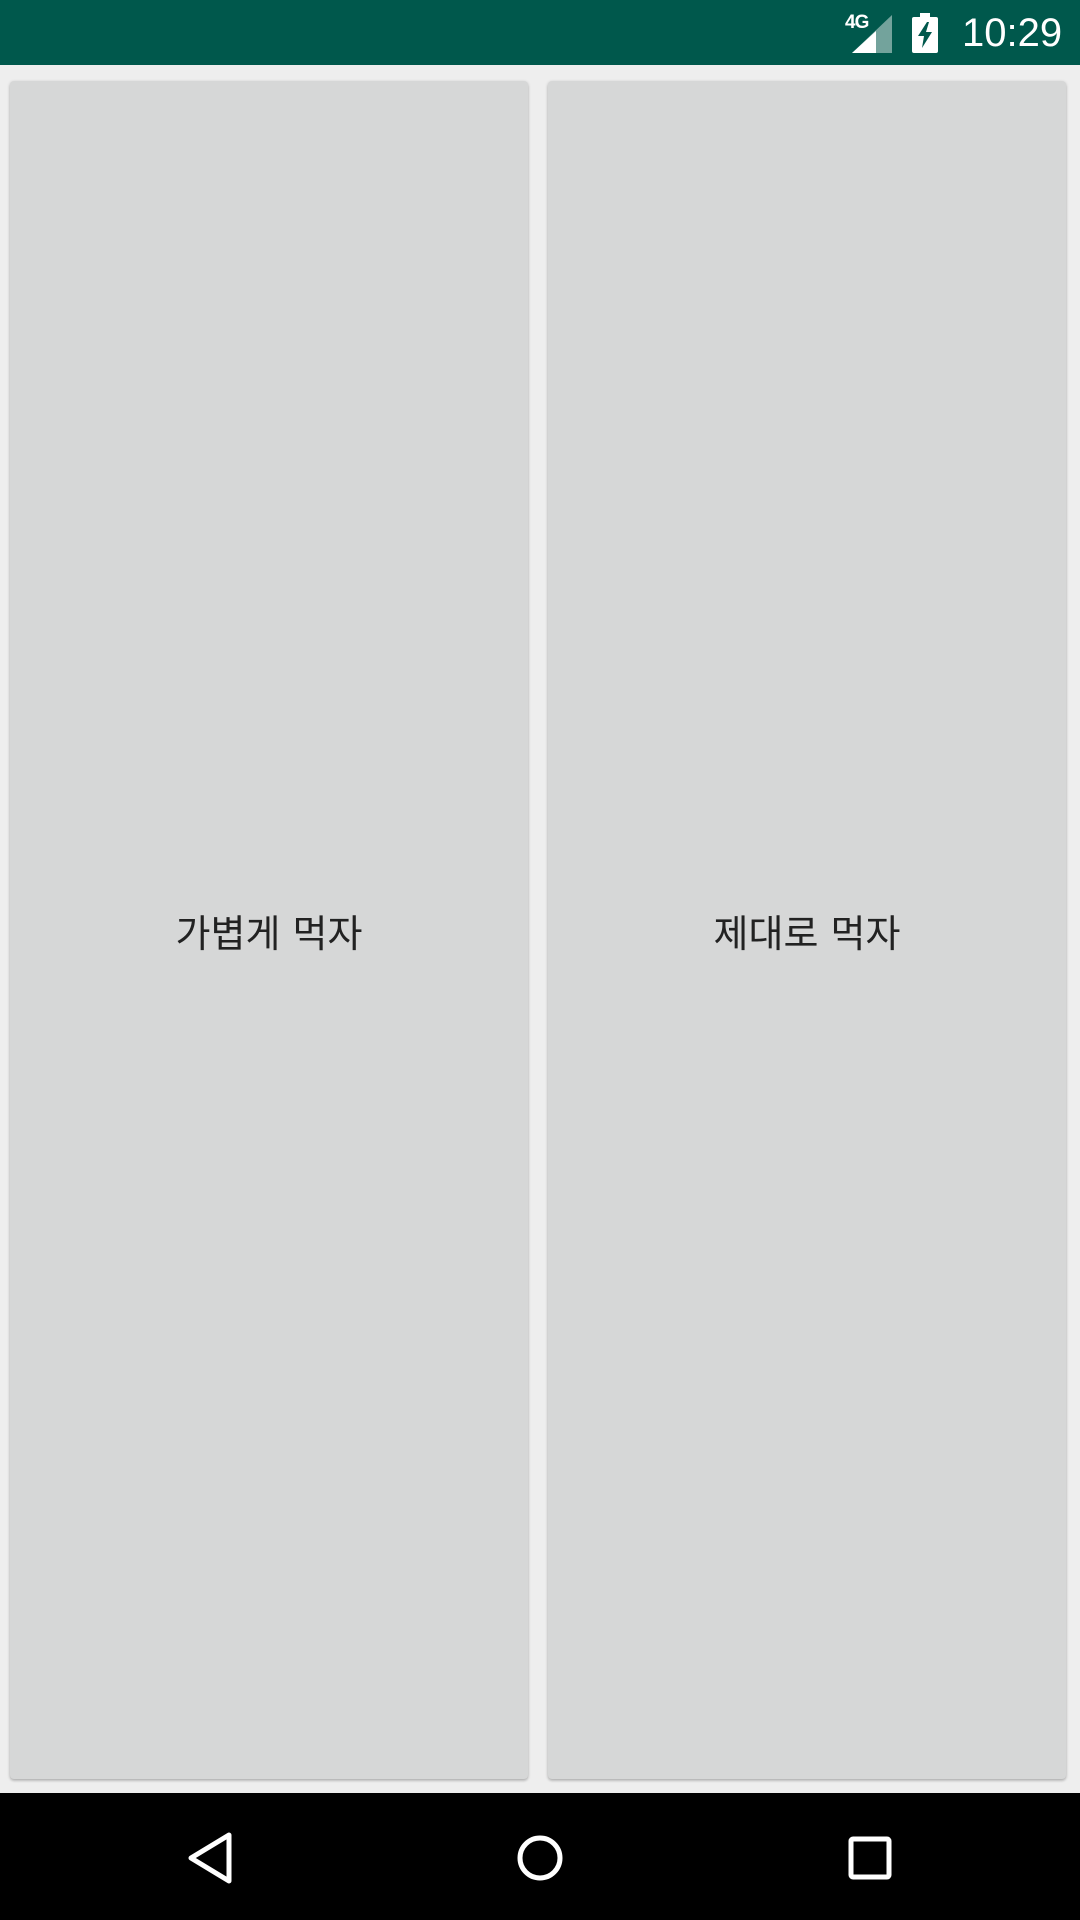  Describe the element at coordinates (872, 34) in the screenshot. I see `signal-icon` at that location.